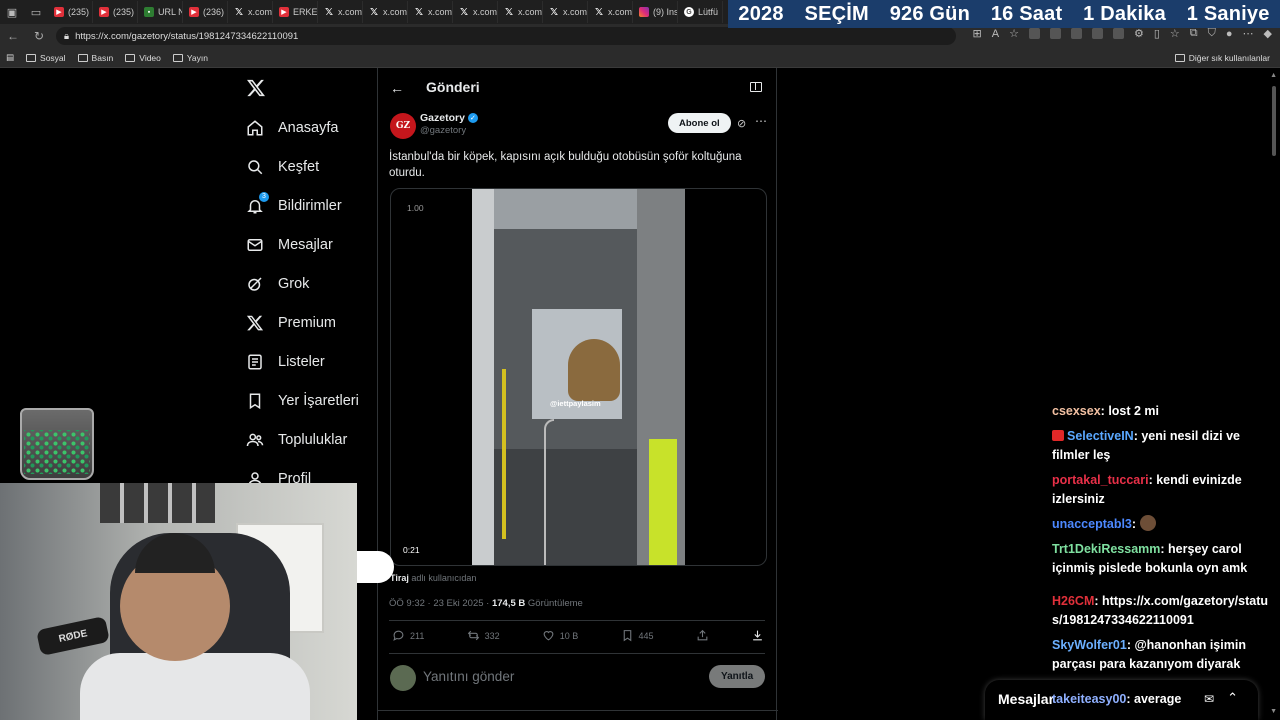  I want to click on read-aloud-icon: A, so click(995, 34).